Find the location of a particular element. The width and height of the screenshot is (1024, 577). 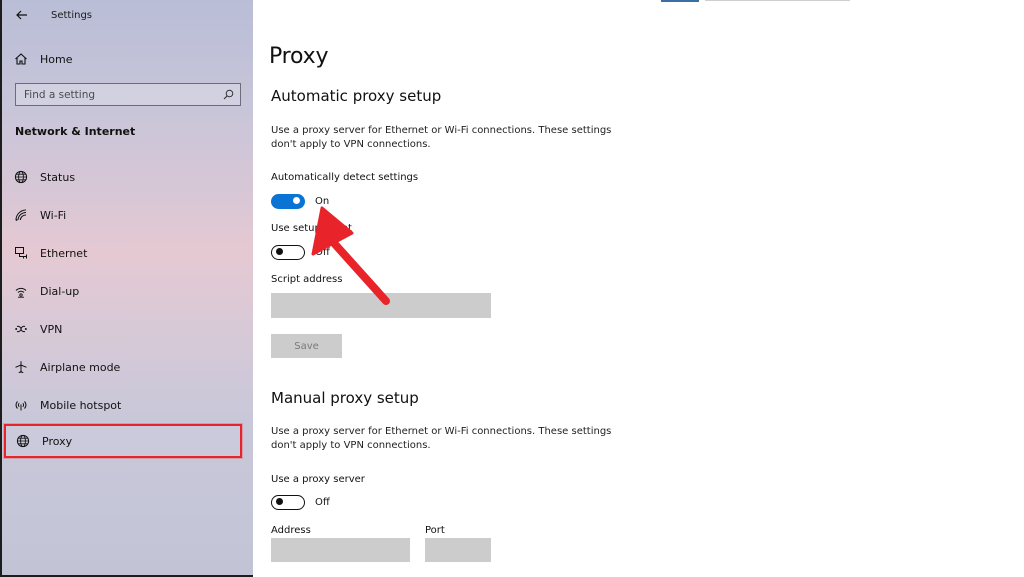

section-title: Network & Internet is located at coordinates (75, 131).